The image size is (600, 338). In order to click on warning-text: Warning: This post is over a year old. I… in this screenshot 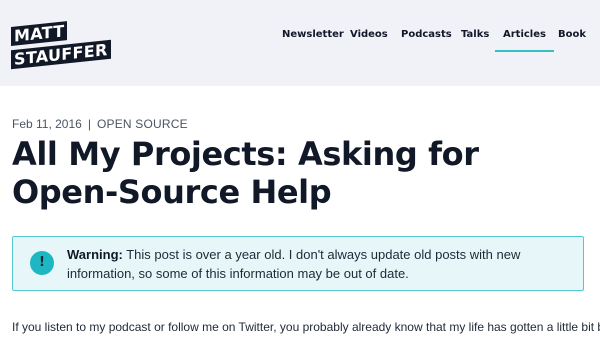, I will do `click(317, 264)`.